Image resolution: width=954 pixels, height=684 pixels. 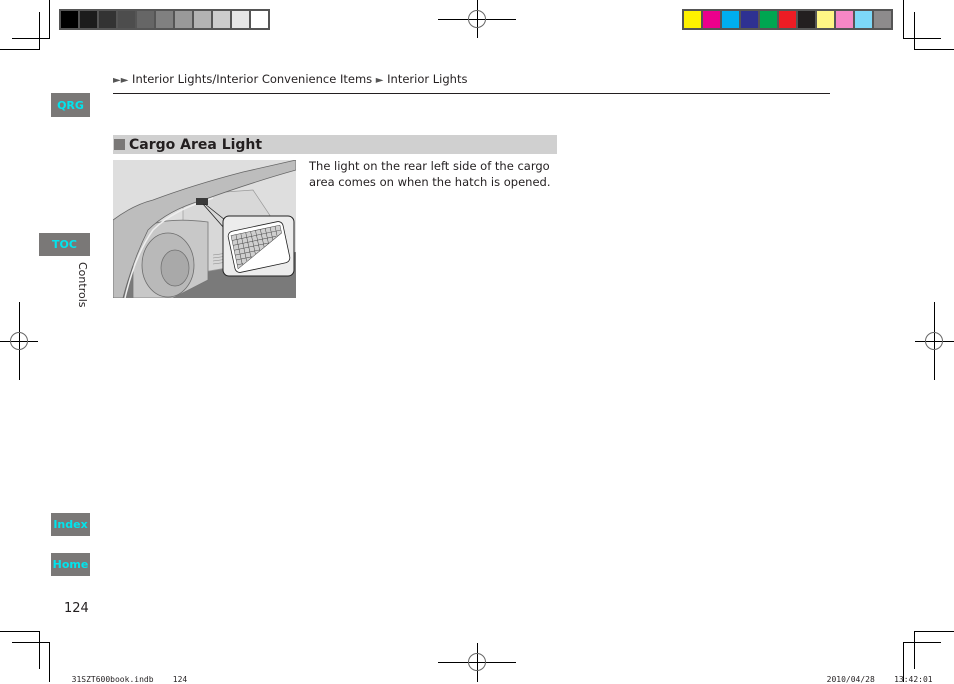 I want to click on page-number: 124, so click(x=76, y=608).